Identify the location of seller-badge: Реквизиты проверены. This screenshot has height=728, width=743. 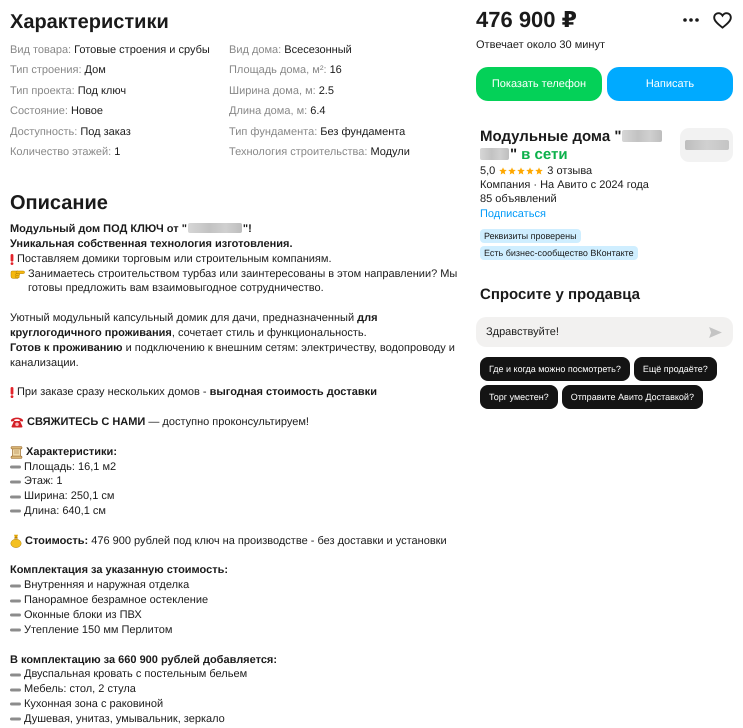
(530, 236).